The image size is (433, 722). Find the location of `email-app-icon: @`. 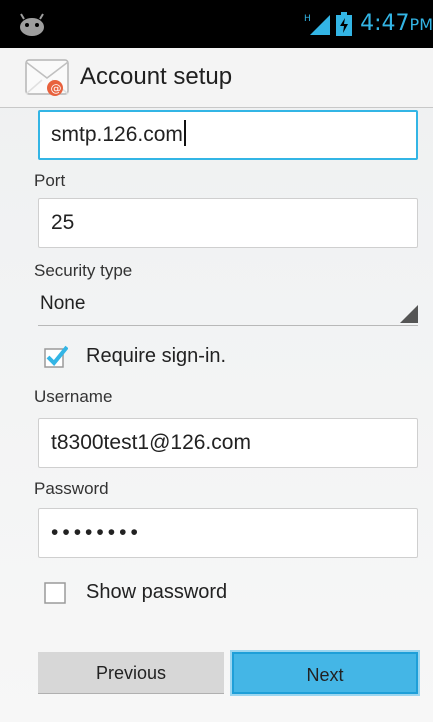

email-app-icon: @ is located at coordinates (47, 77).